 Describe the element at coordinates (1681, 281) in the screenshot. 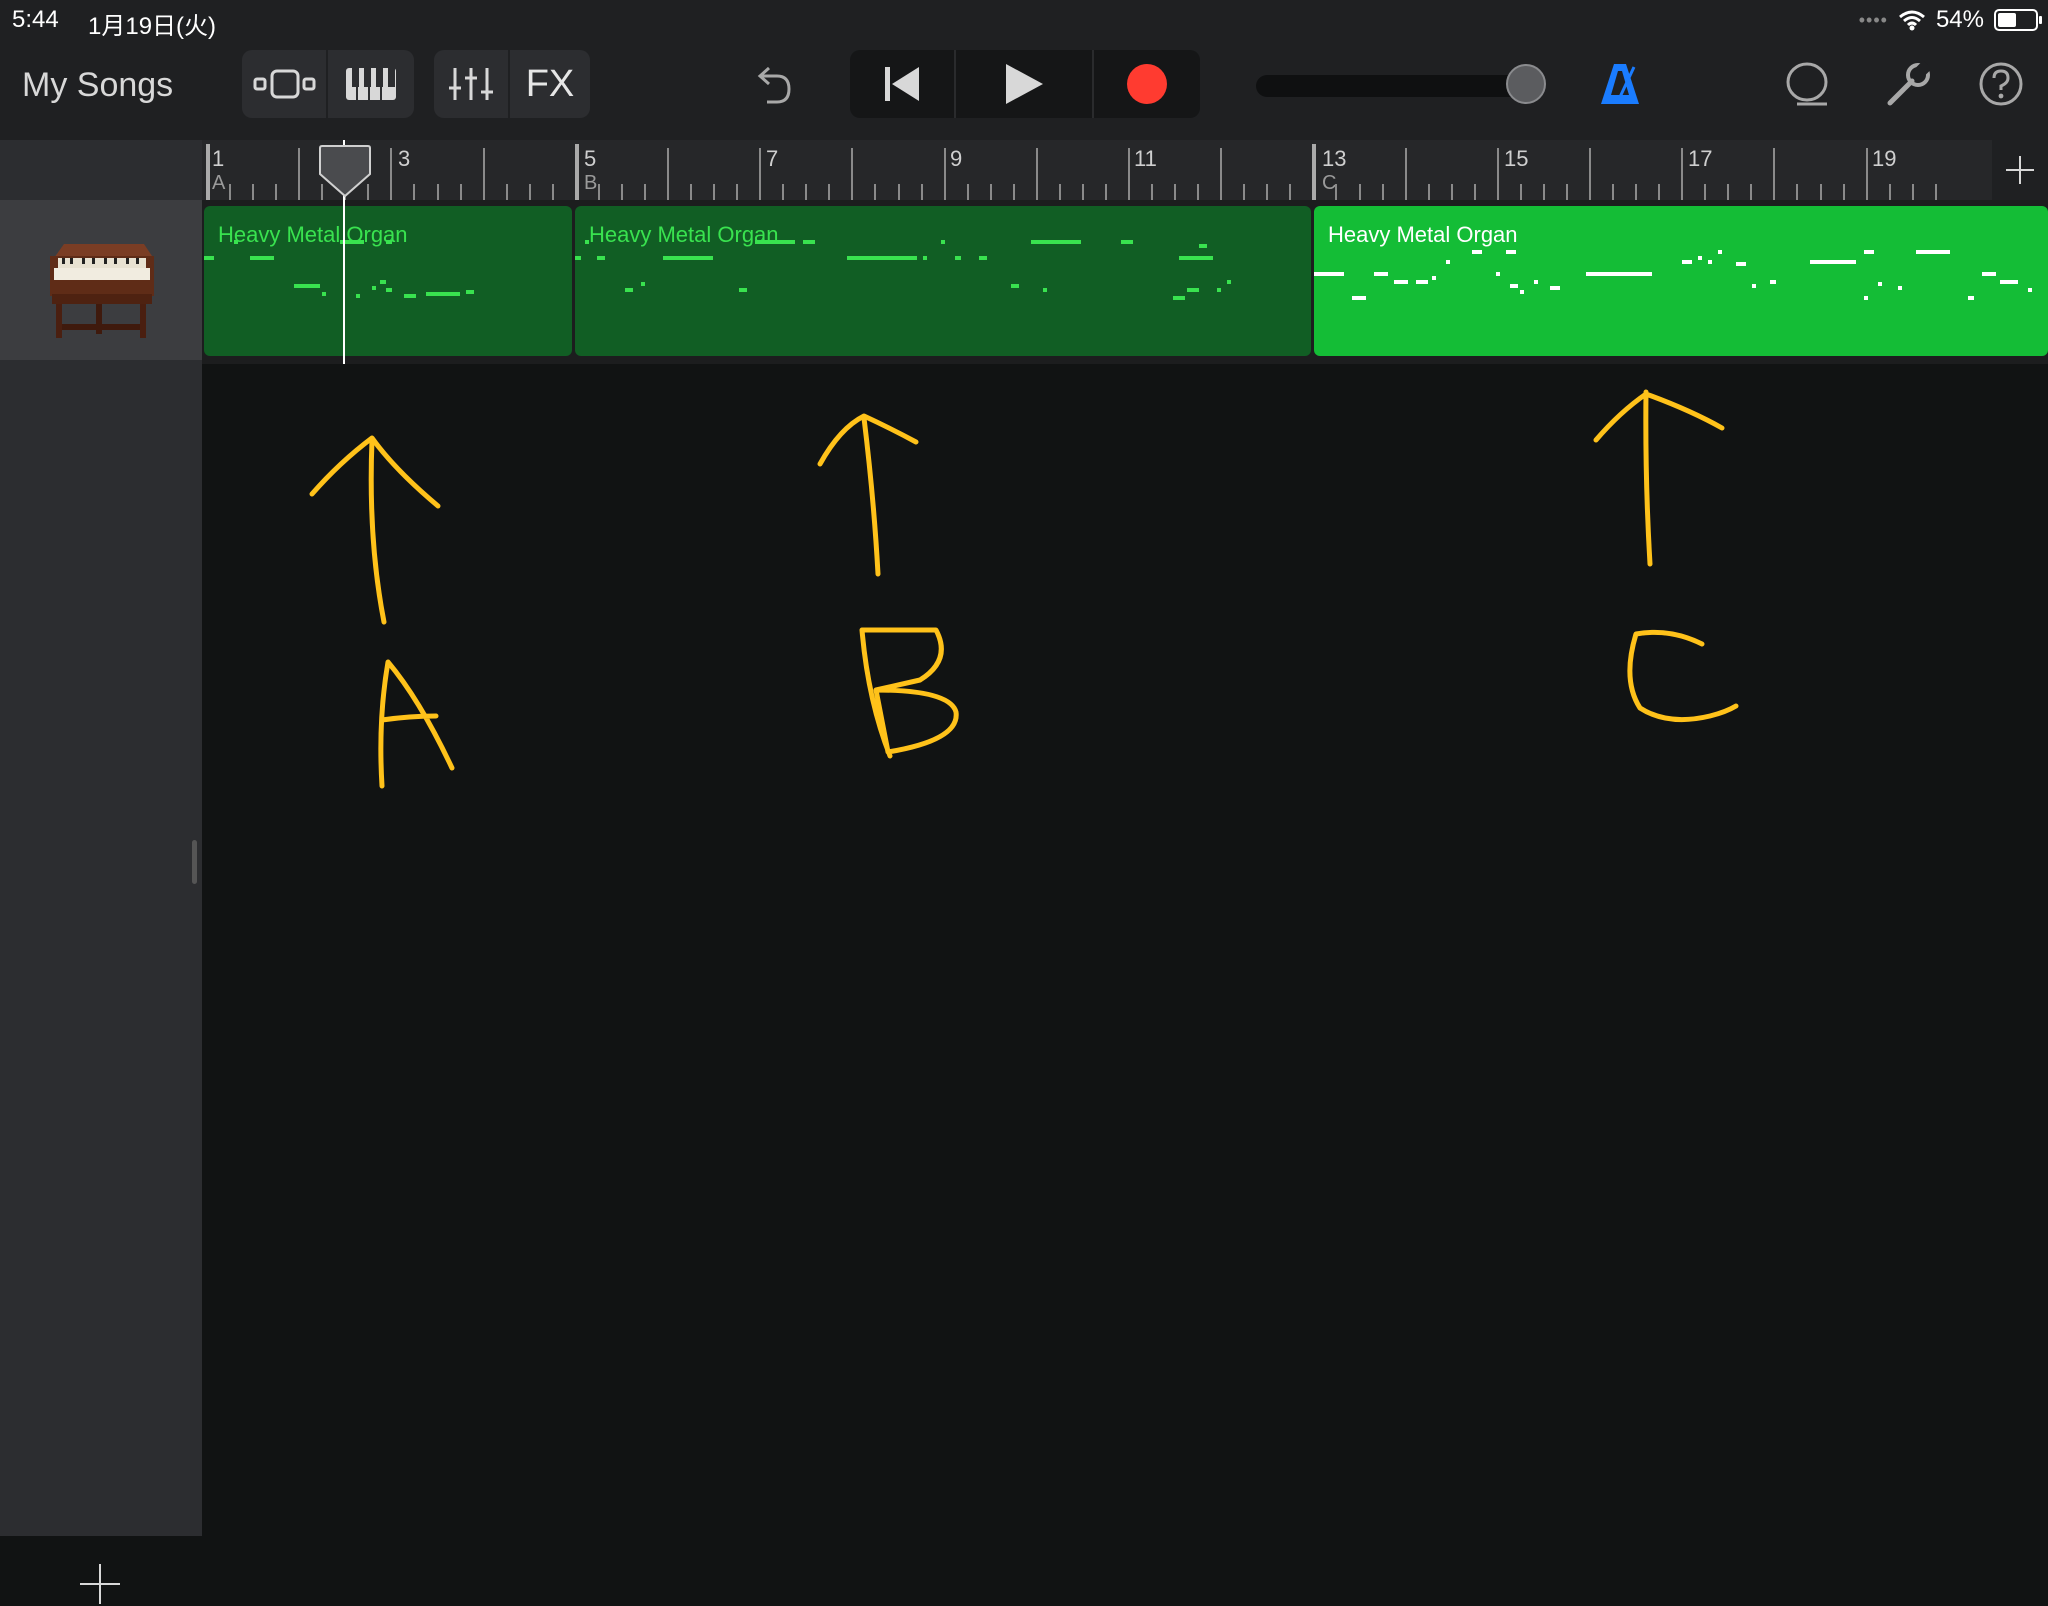

I see `region-c: Heavy Metal Organ` at that location.